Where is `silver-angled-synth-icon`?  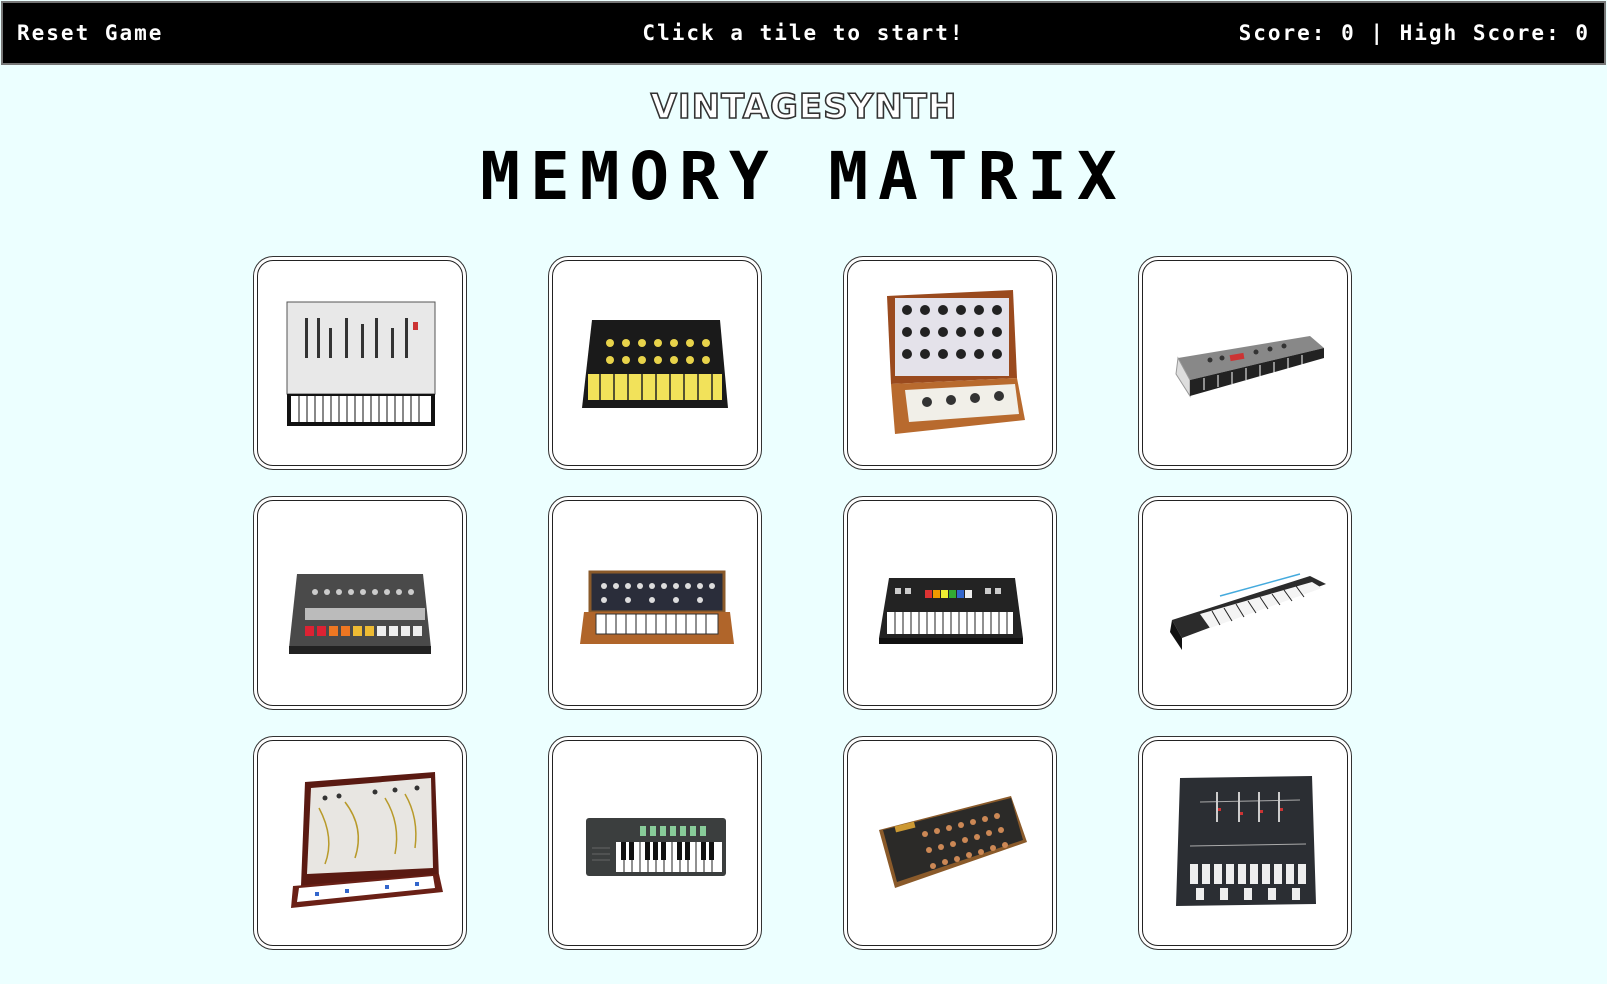
silver-angled-synth-icon is located at coordinates (1249, 367).